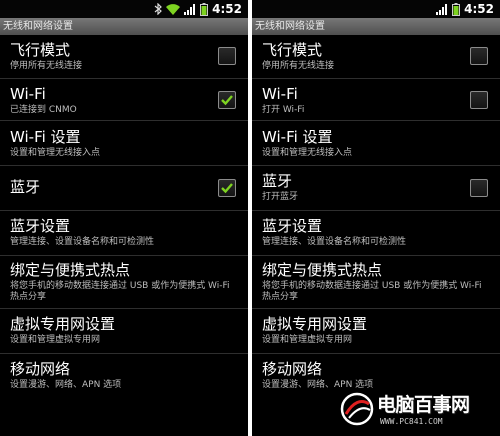 This screenshot has width=500, height=436. I want to click on wifi-item: Wi-Fi 已连接到 CNMO, so click(124, 99).